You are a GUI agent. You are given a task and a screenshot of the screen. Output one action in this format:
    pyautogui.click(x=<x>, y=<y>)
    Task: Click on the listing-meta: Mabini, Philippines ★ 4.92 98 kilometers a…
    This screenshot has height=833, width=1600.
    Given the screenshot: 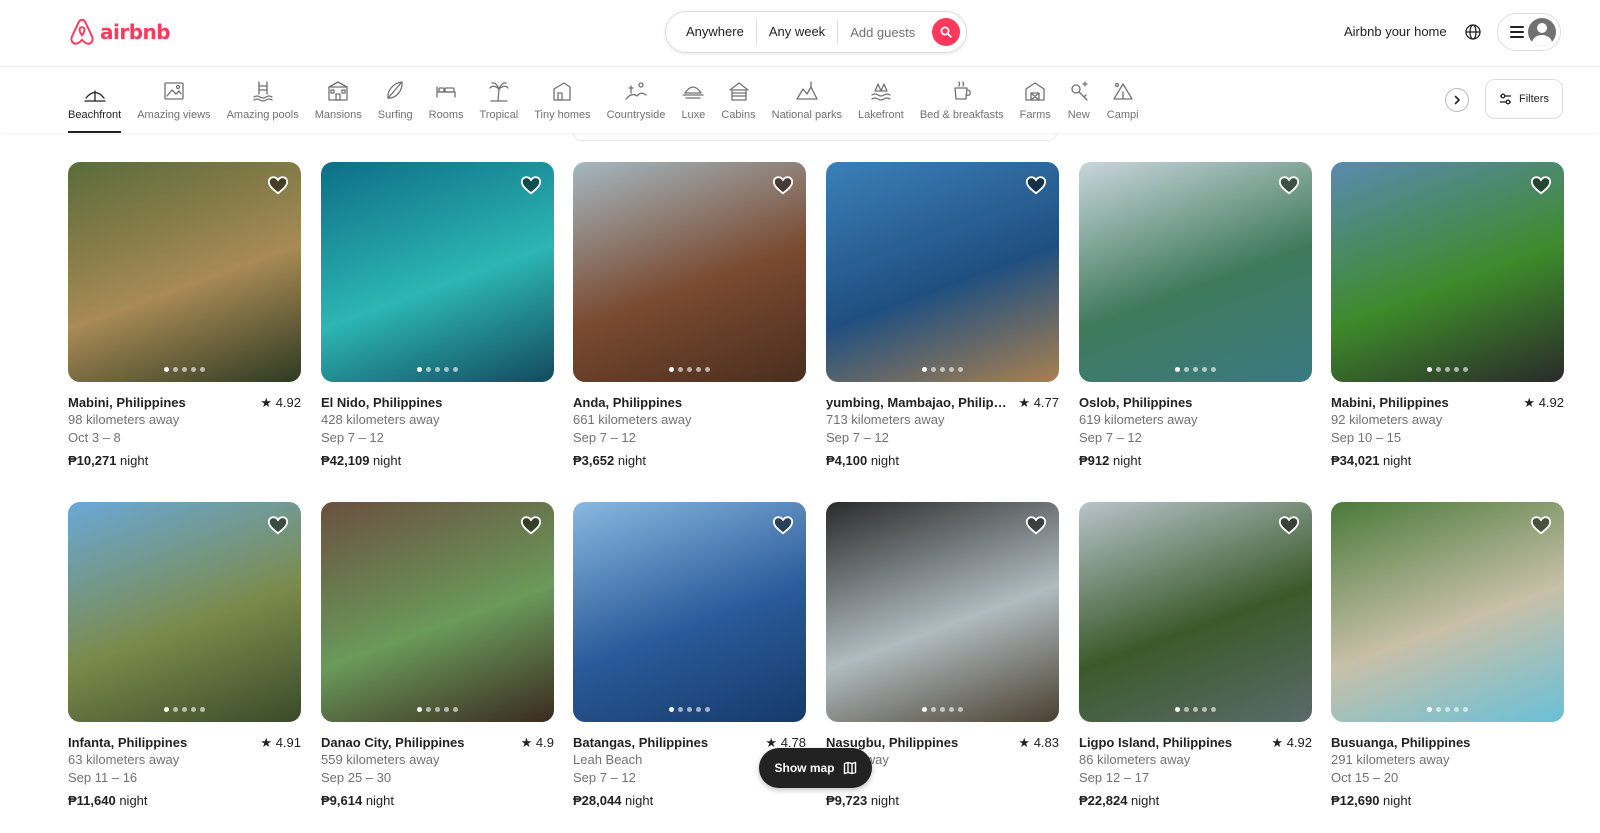 What is the action you would take?
    pyautogui.click(x=184, y=431)
    